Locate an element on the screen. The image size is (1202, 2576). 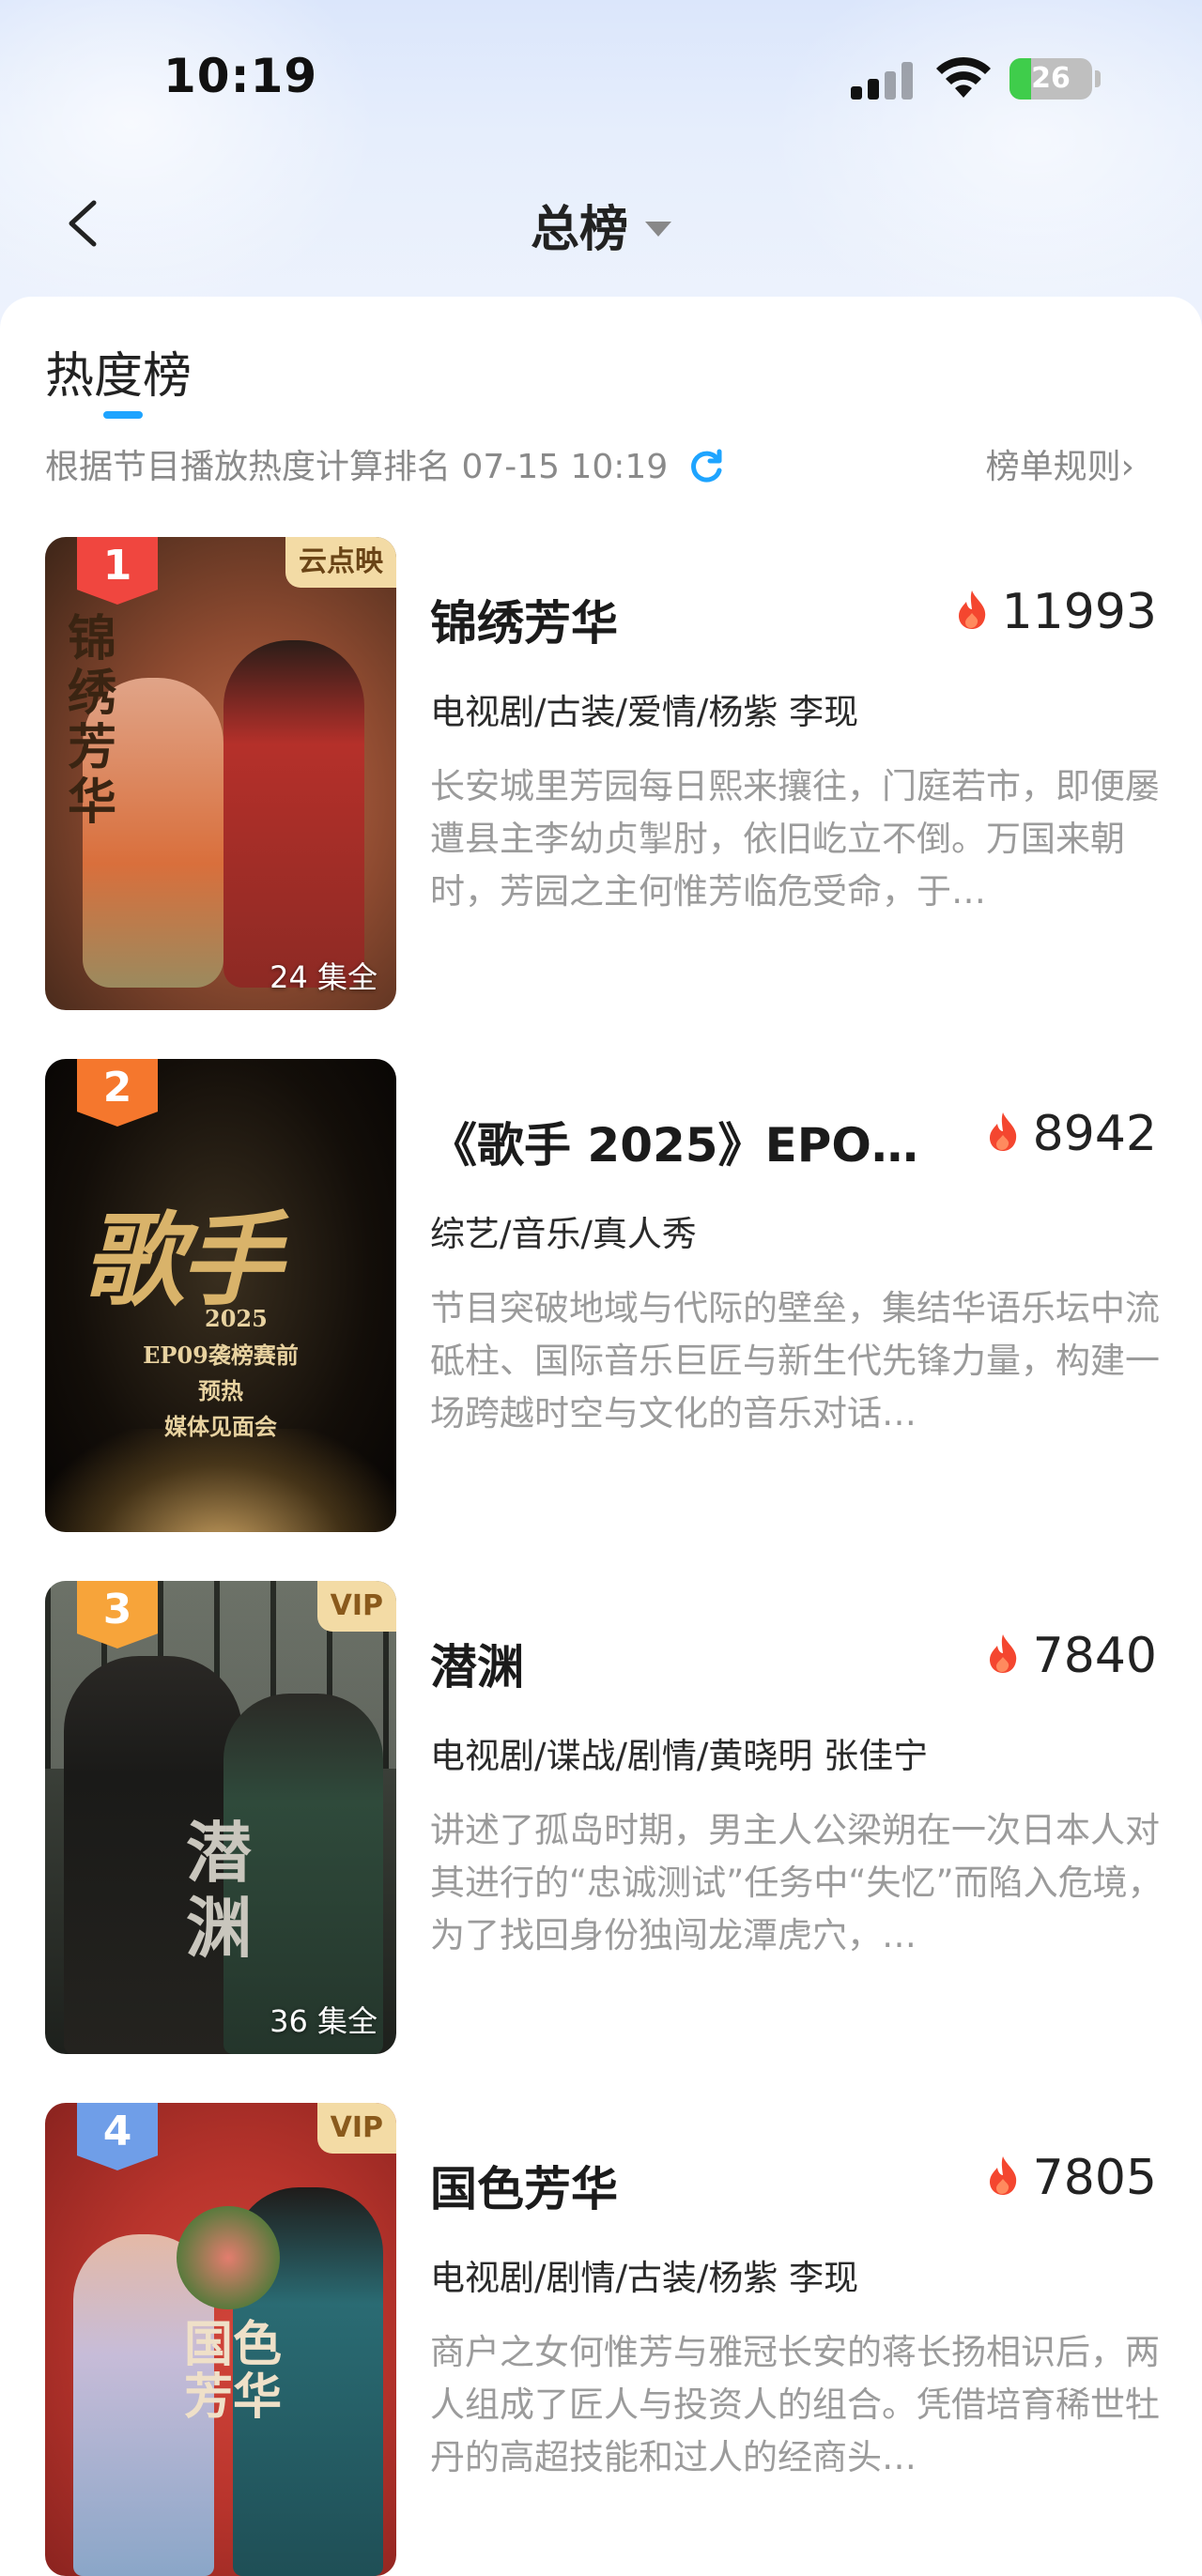
poster-image: 歌手 2025 EP09袭榜赛前 预热 媒体见面会 2 is located at coordinates (220, 1296).